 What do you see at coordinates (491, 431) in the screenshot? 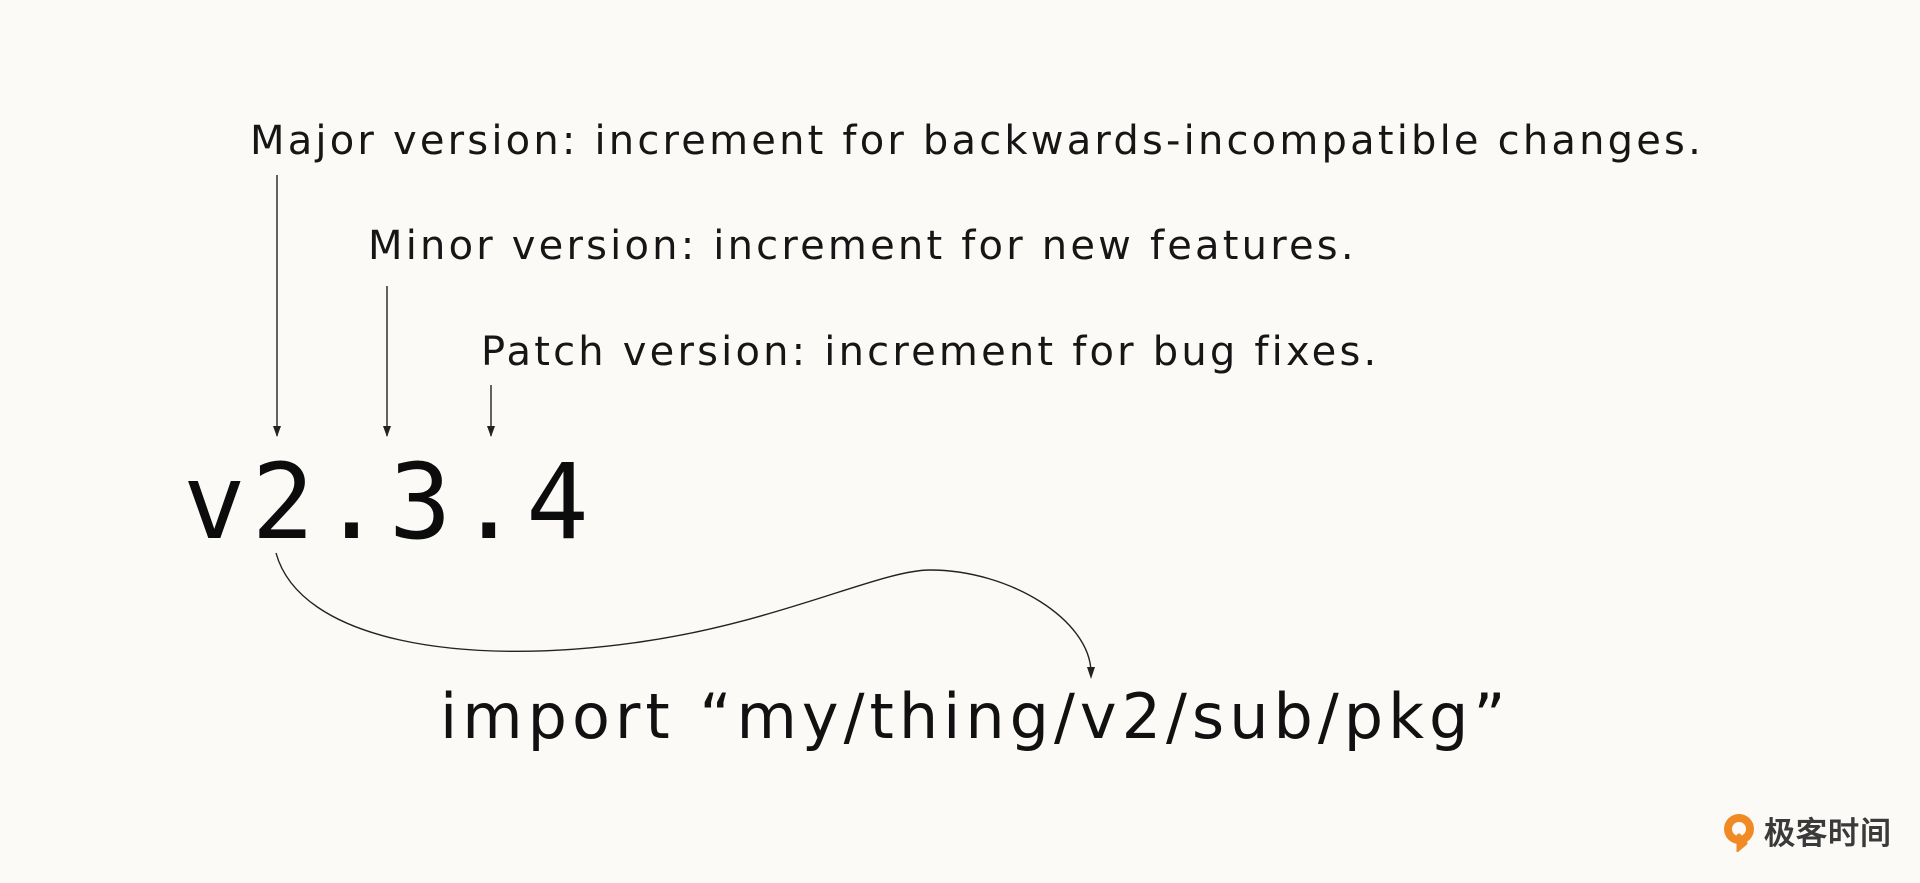
I see `patch-arrowhead` at bounding box center [491, 431].